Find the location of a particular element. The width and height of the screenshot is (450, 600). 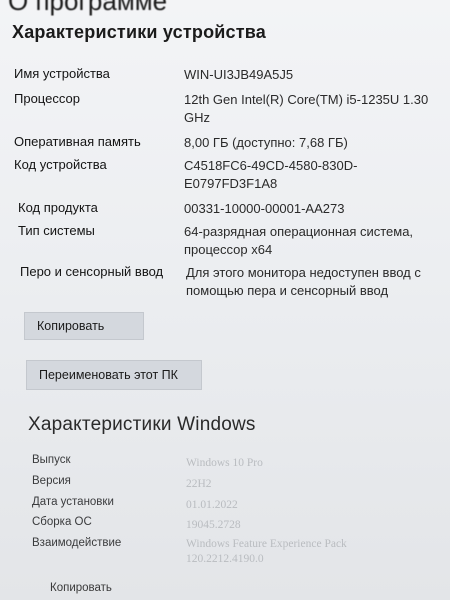

spec-label: Код устройства is located at coordinates (60, 164).